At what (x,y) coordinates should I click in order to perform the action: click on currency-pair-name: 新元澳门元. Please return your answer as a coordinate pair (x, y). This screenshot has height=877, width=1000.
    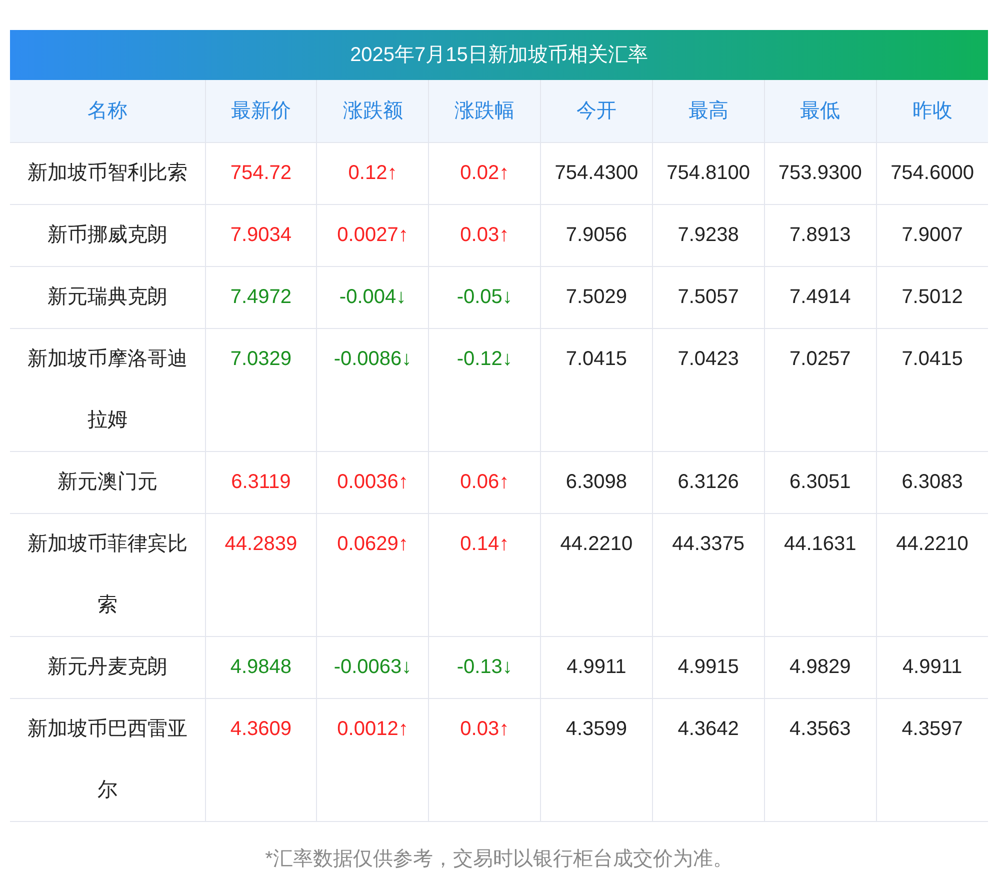
    Looking at the image, I should click on (107, 482).